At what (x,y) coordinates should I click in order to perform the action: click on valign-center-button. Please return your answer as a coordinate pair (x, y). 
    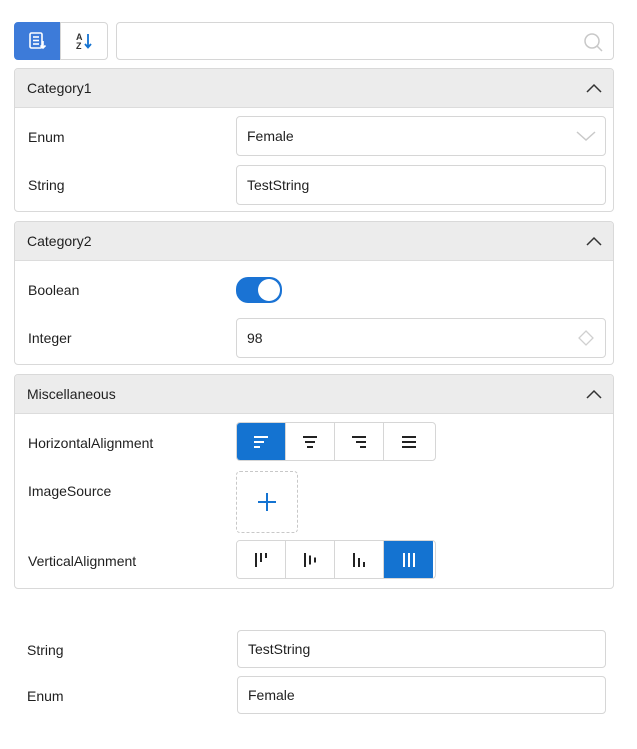
    Looking at the image, I should click on (310, 559).